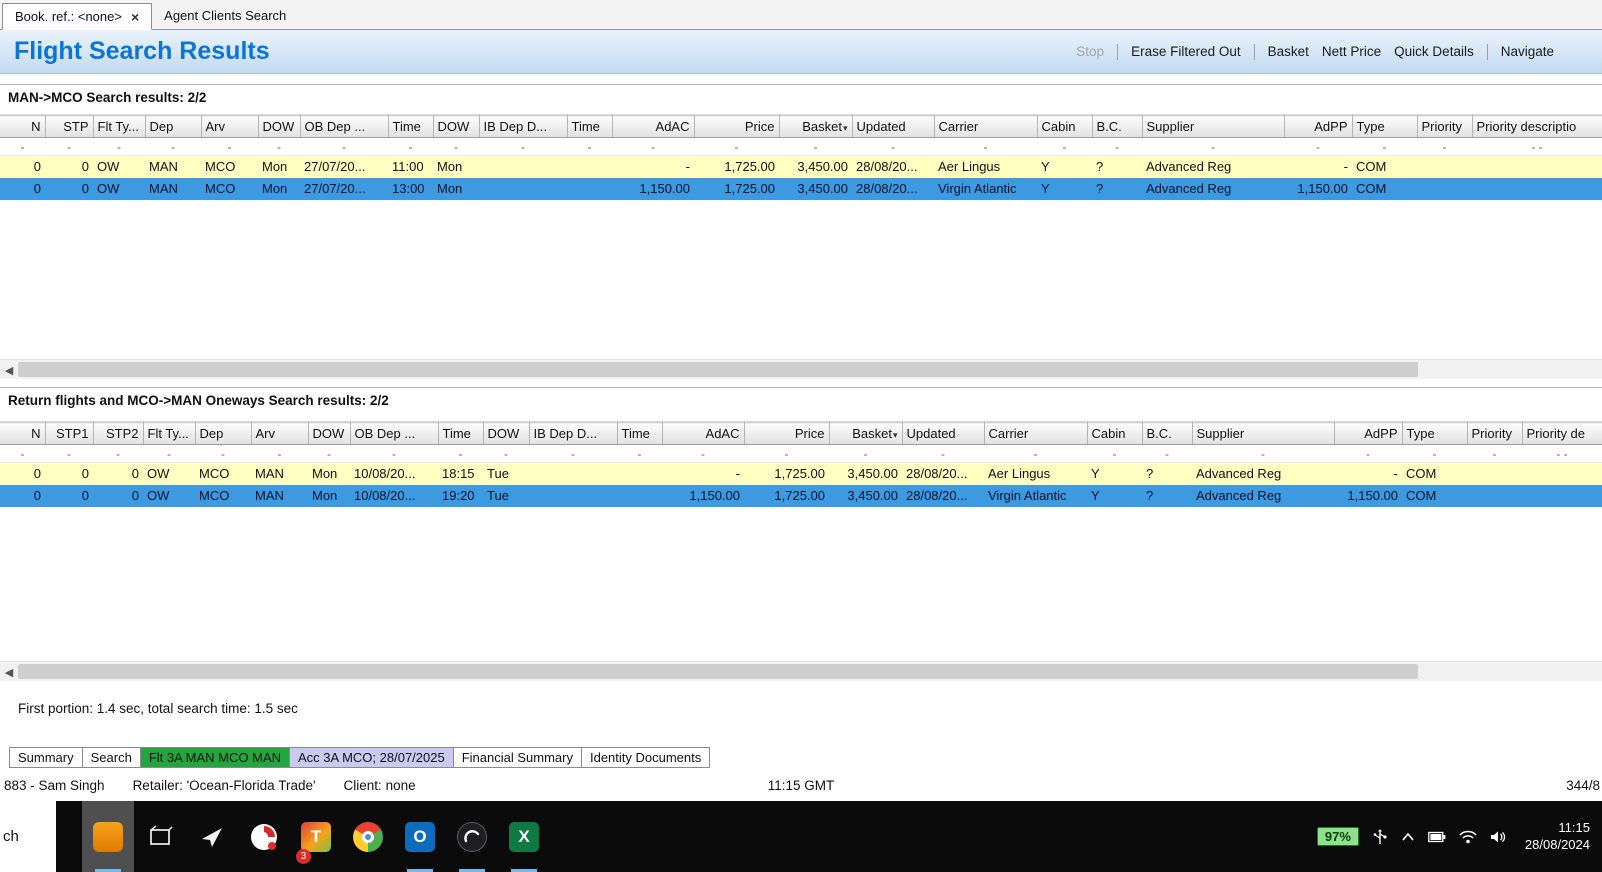 The image size is (1602, 872). I want to click on battery-icon, so click(1437, 837).